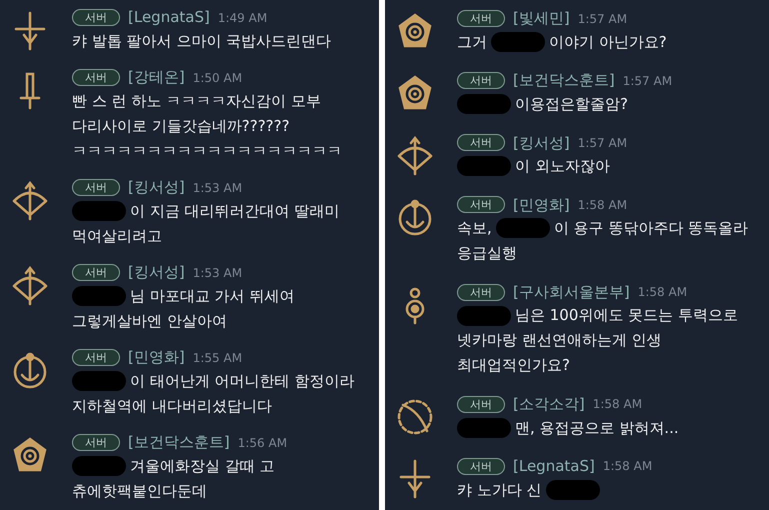 This screenshot has height=510, width=769. Describe the element at coordinates (559, 341) in the screenshot. I see `message-text: 넷카마랑 랜선연애하는게 인생` at that location.